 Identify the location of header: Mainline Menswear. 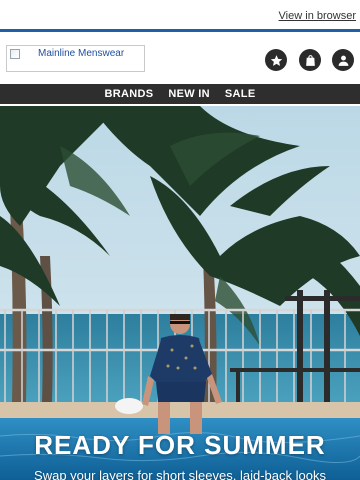
(180, 58).